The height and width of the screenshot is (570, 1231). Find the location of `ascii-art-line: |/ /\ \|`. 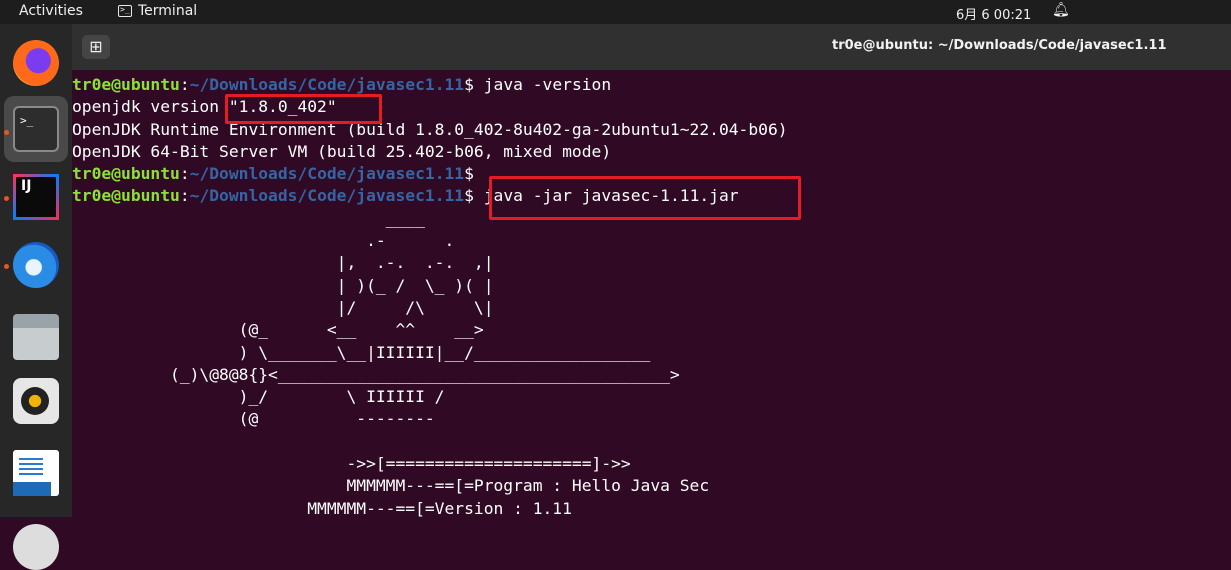

ascii-art-line: |/ /\ \| is located at coordinates (283, 307).